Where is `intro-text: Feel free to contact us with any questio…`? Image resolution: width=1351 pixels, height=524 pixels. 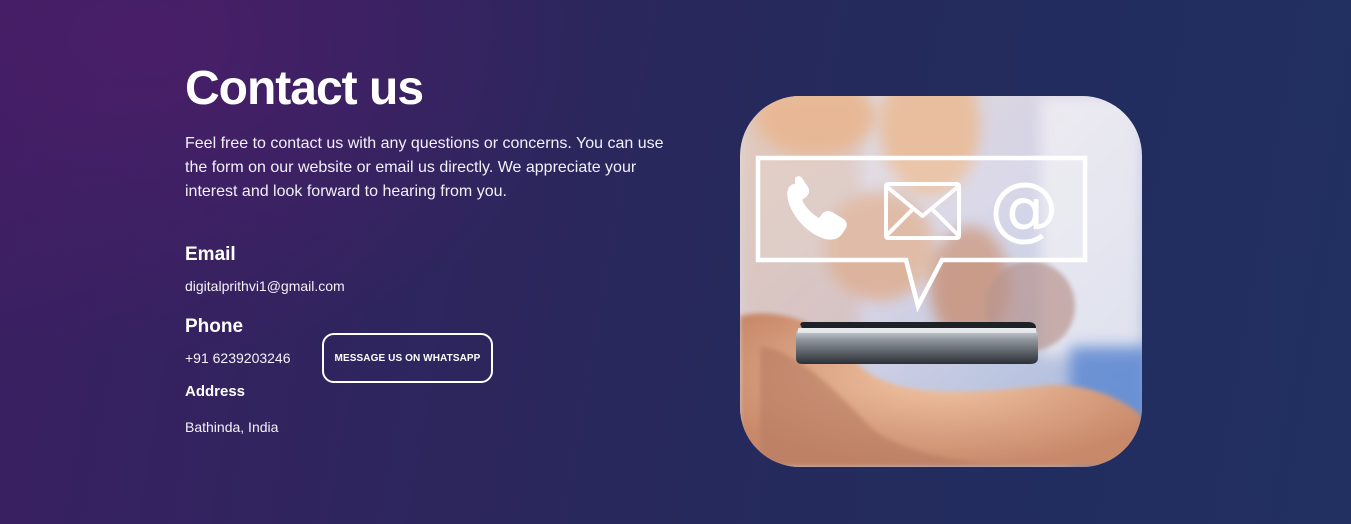
intro-text: Feel free to contact us with any questio… is located at coordinates (424, 167).